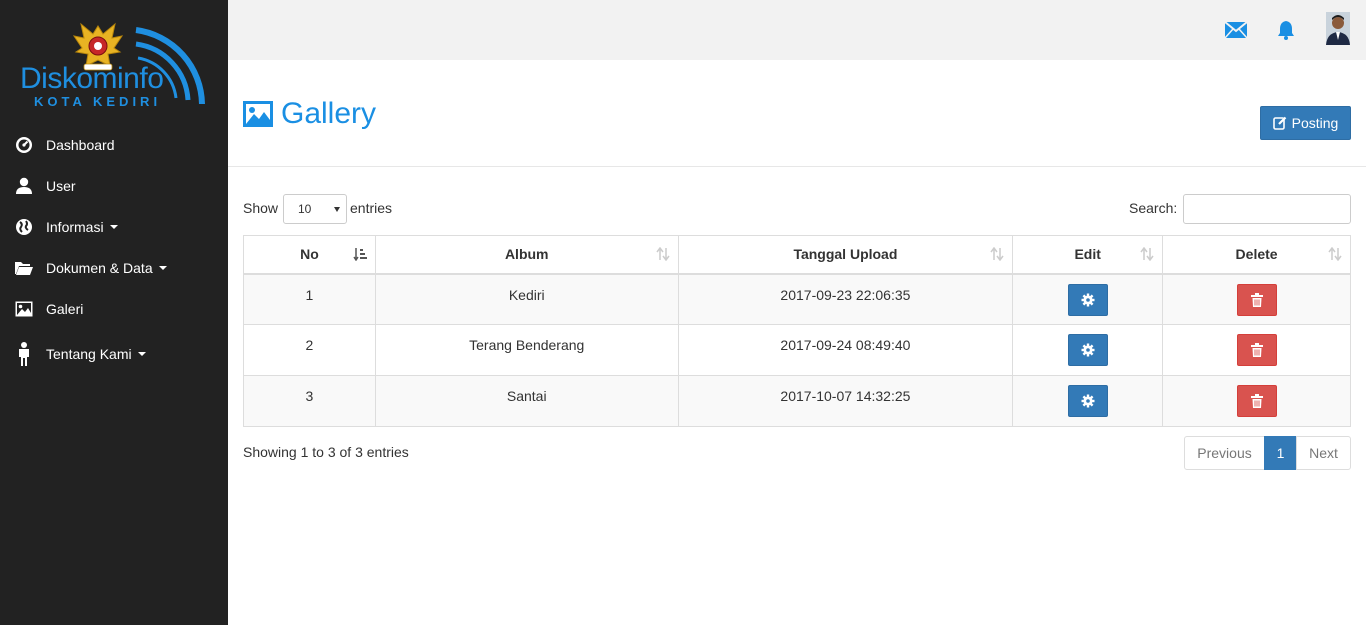 The width and height of the screenshot is (1366, 625). What do you see at coordinates (845, 255) in the screenshot?
I see `column-header-tanggal-upload: Tanggal Upload` at bounding box center [845, 255].